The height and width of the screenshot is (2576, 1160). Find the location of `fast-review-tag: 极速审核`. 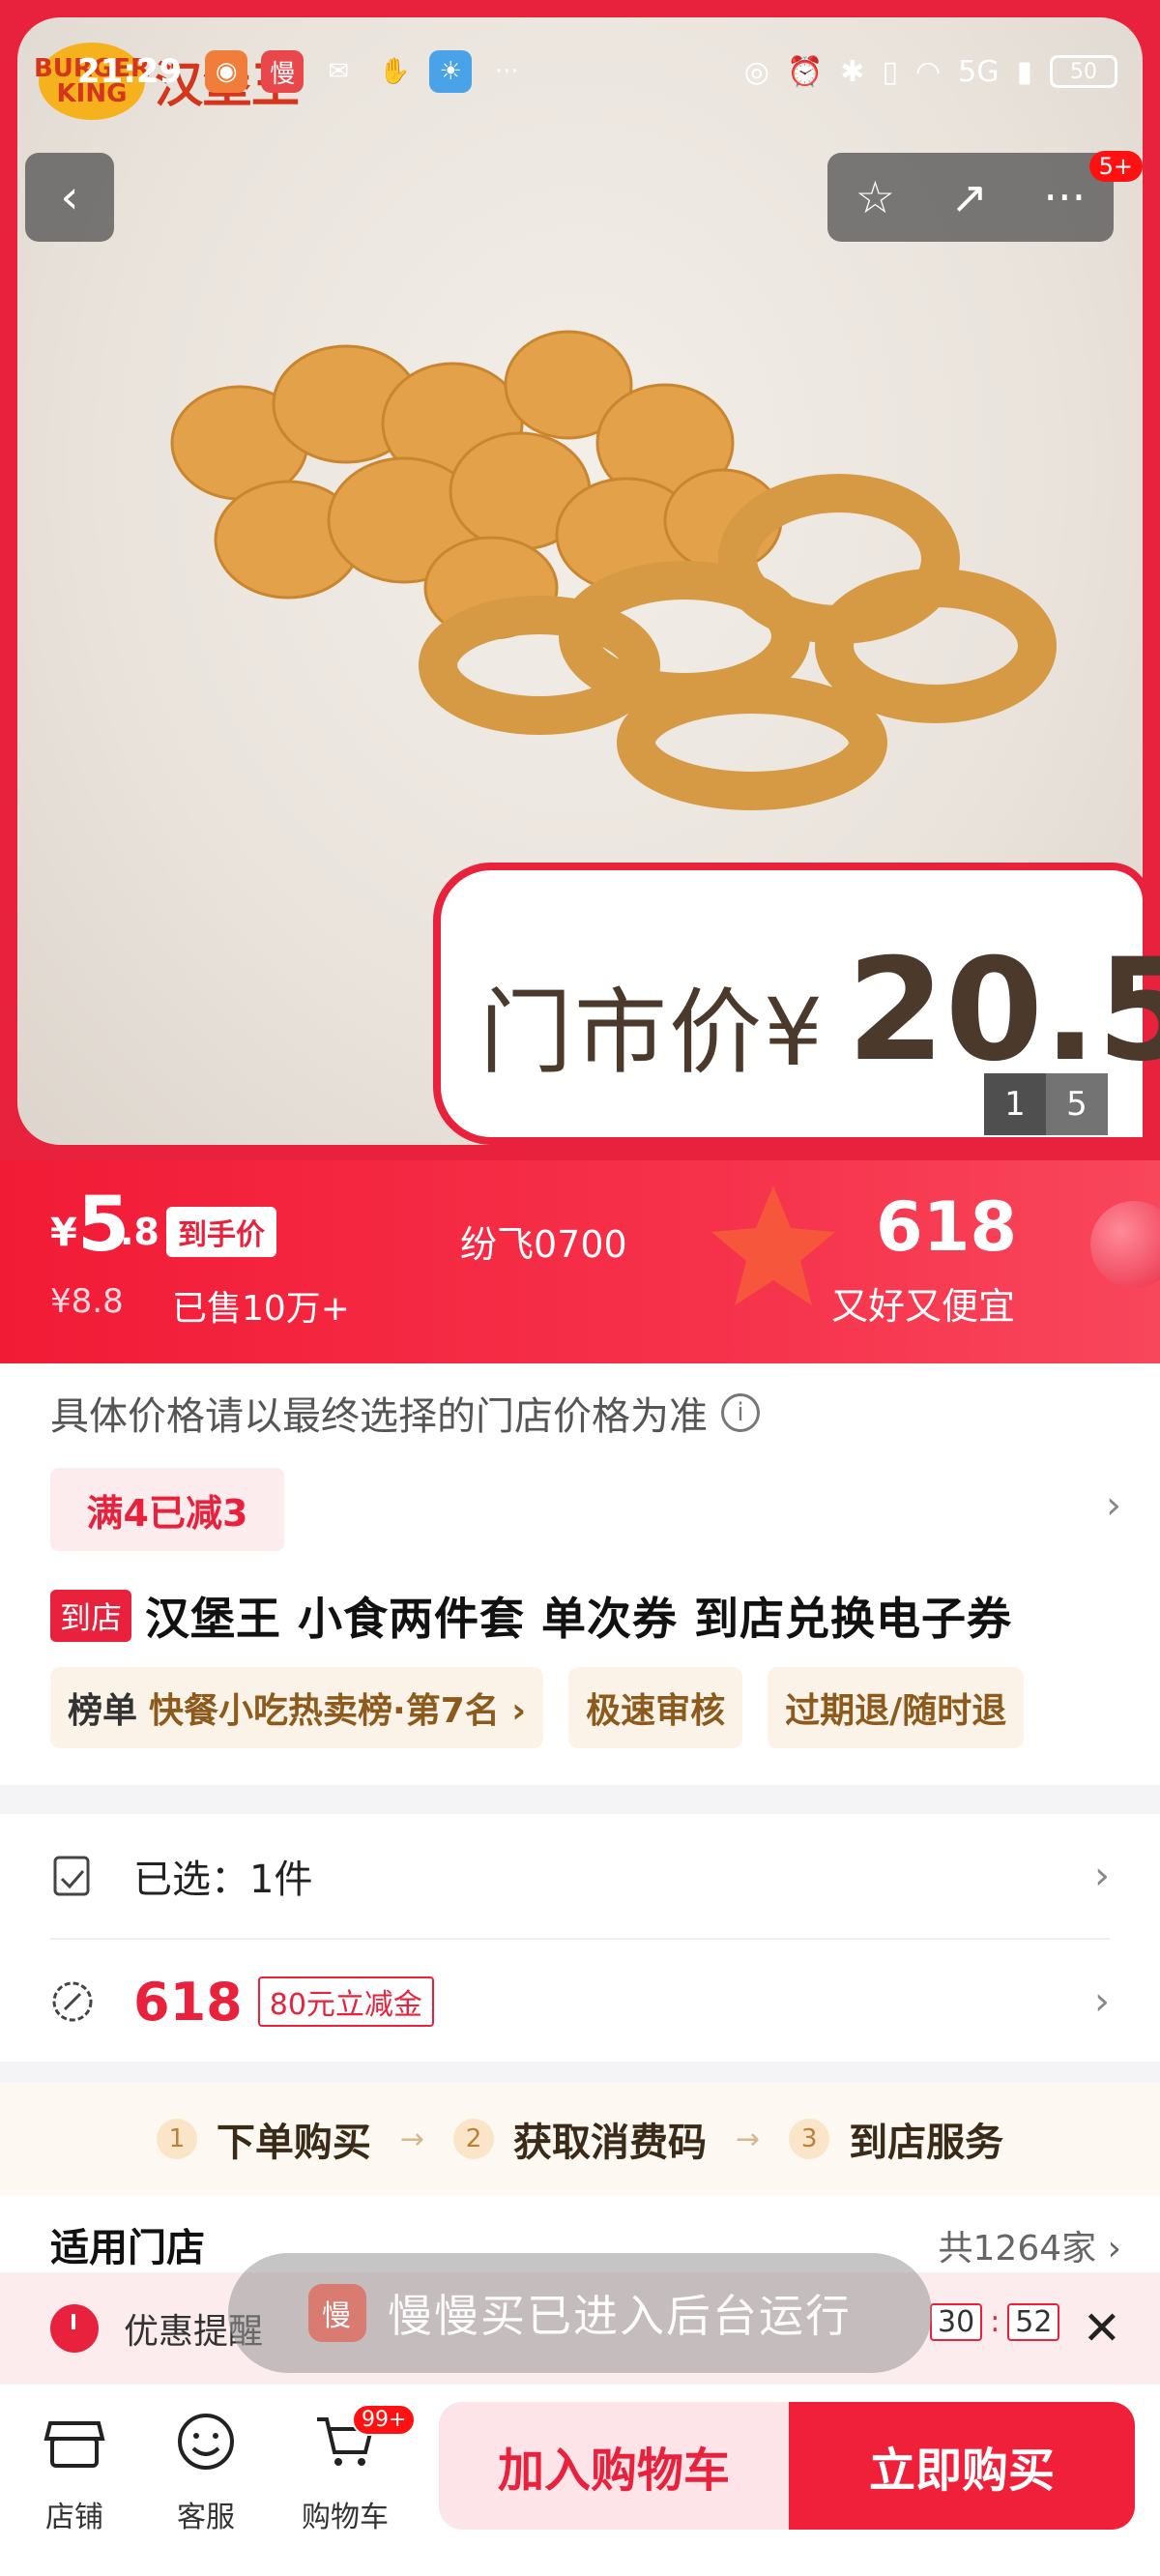

fast-review-tag: 极速审核 is located at coordinates (655, 1707).